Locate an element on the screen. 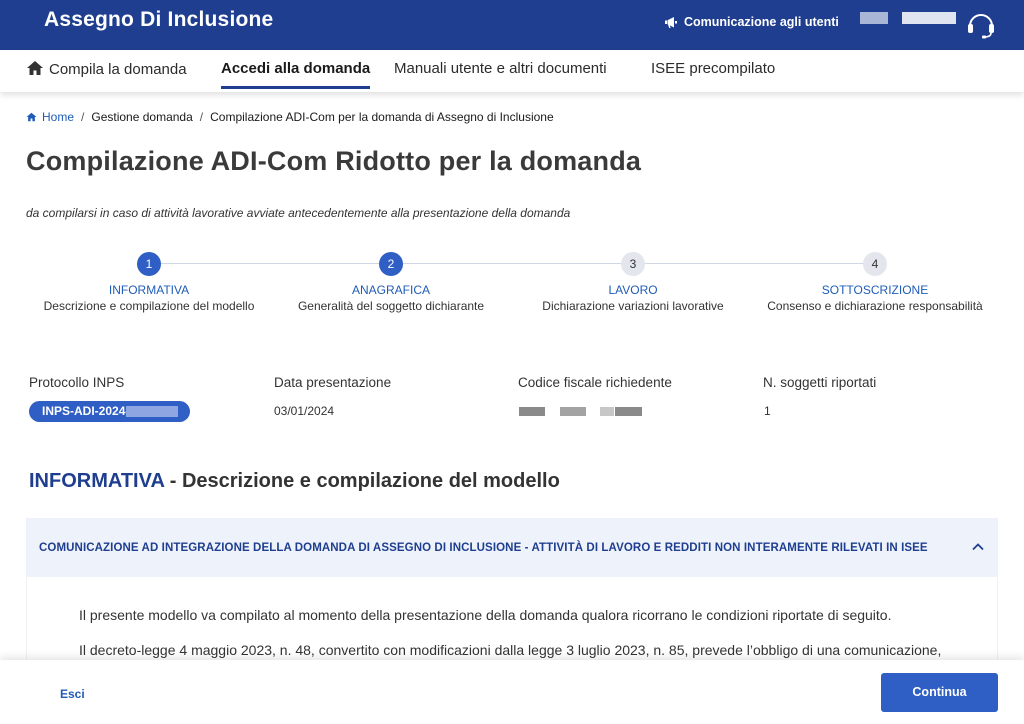 This screenshot has height=724, width=1024. step-number: 1 is located at coordinates (149, 264).